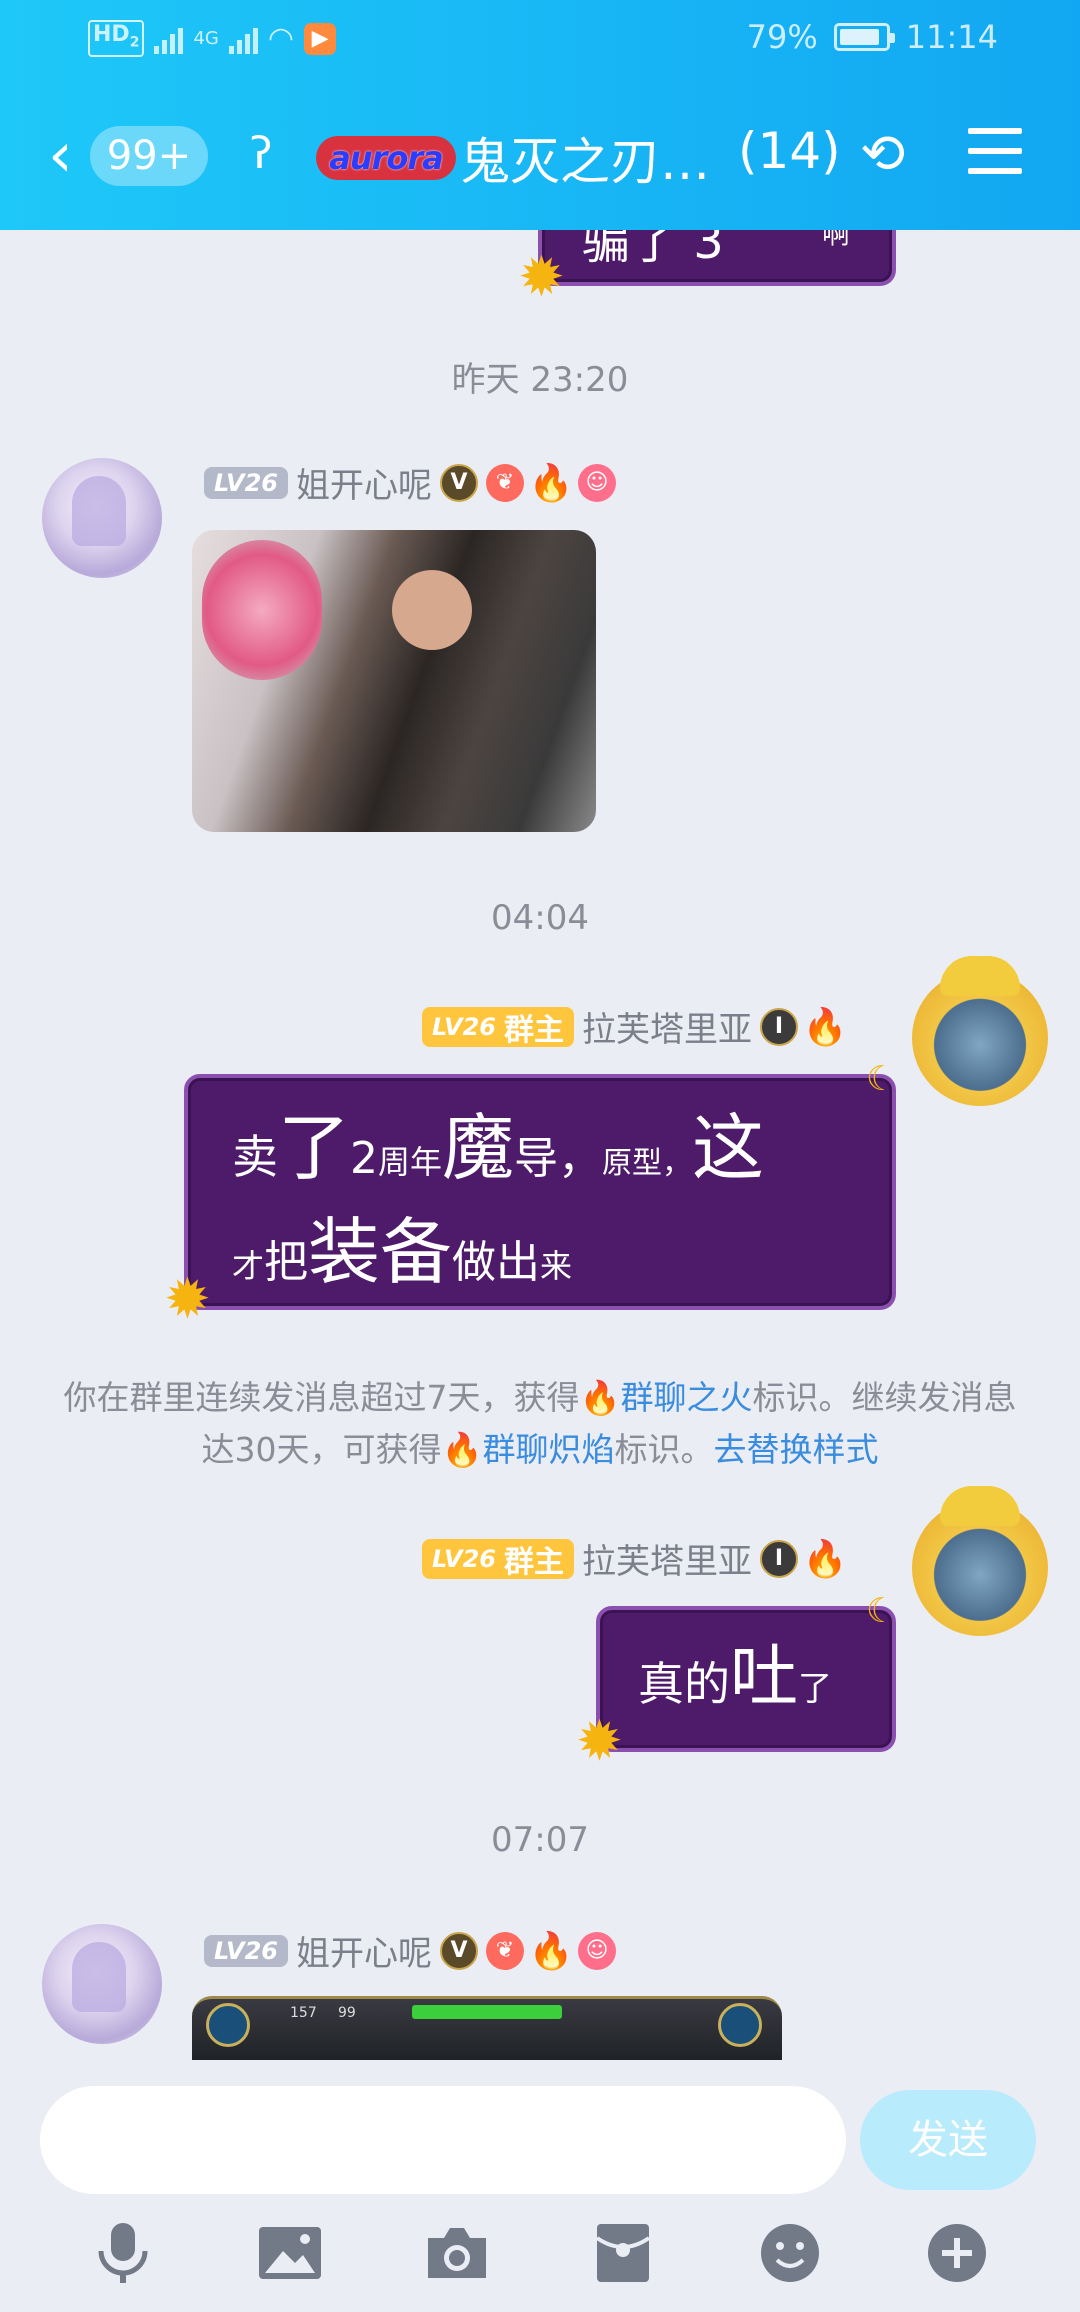 Image resolution: width=1080 pixels, height=2312 pixels. What do you see at coordinates (261, 153) in the screenshot?
I see `ear-icon: ʔ` at bounding box center [261, 153].